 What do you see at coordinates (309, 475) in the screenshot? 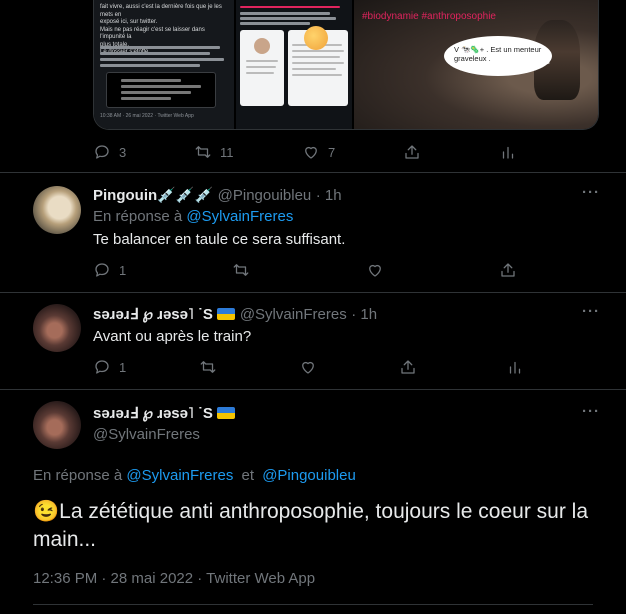
I see `mention-link: @Pingouibleu` at bounding box center [309, 475].